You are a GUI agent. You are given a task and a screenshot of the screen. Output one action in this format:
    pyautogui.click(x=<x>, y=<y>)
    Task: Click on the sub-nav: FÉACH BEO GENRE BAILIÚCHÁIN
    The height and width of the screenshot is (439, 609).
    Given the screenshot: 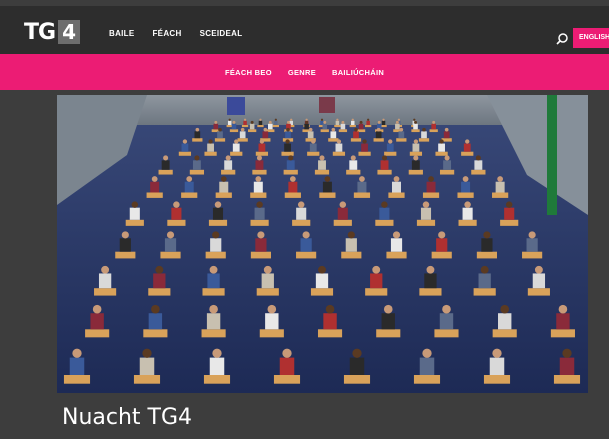 What is the action you would take?
    pyautogui.click(x=304, y=72)
    